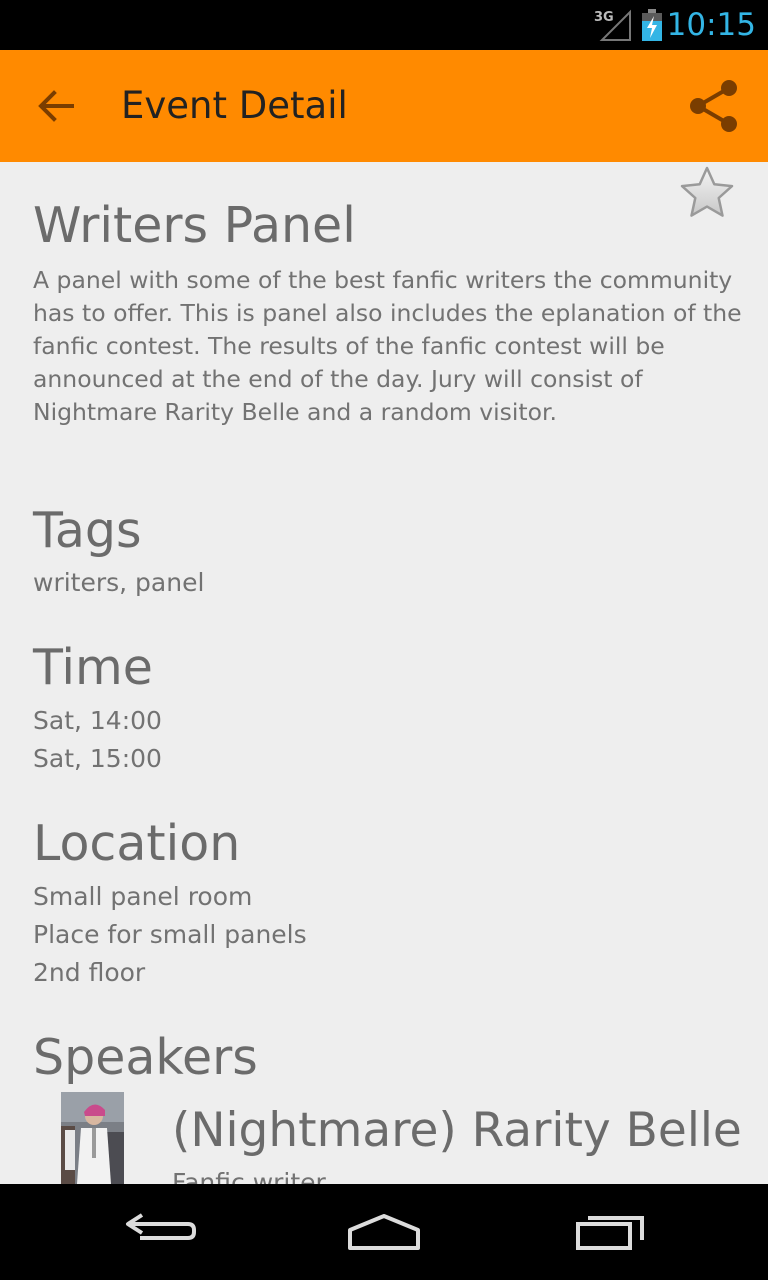 The image size is (768, 1280). I want to click on speakers-heading: Speakers, so click(145, 1057).